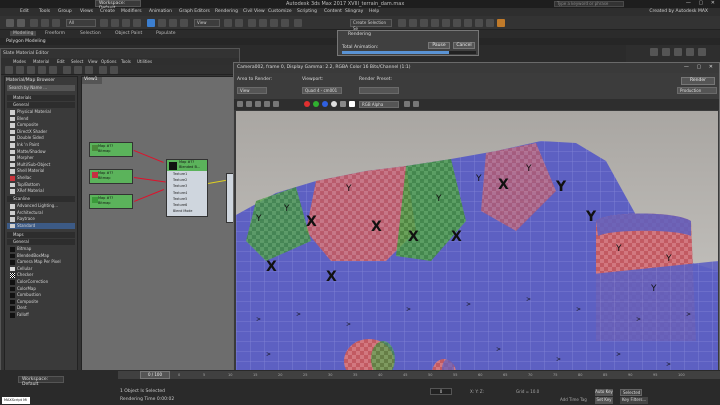 The image size is (720, 405). Describe the element at coordinates (111, 201) in the screenshot. I see `map-node-c: Map #?? Bitmap` at that location.